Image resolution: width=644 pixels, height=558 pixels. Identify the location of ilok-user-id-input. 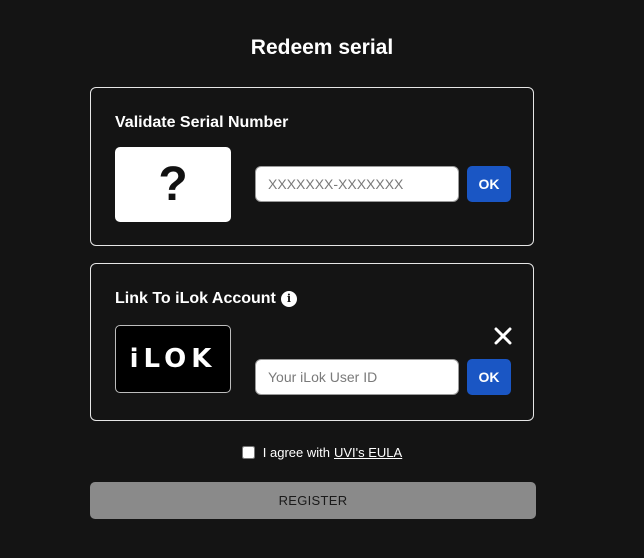
(357, 377).